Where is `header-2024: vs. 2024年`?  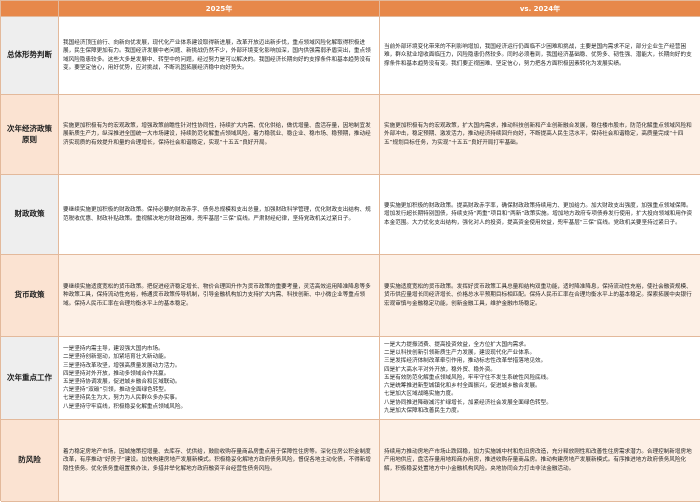 header-2024: vs. 2024年 is located at coordinates (540, 9).